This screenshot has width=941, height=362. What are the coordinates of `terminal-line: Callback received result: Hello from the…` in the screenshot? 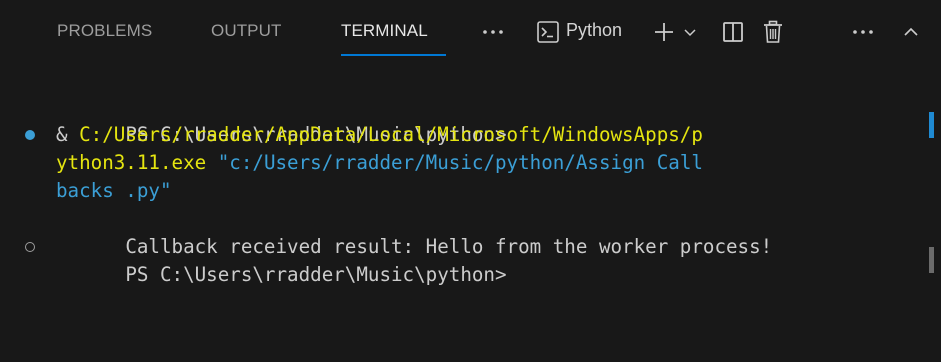 It's located at (414, 231).